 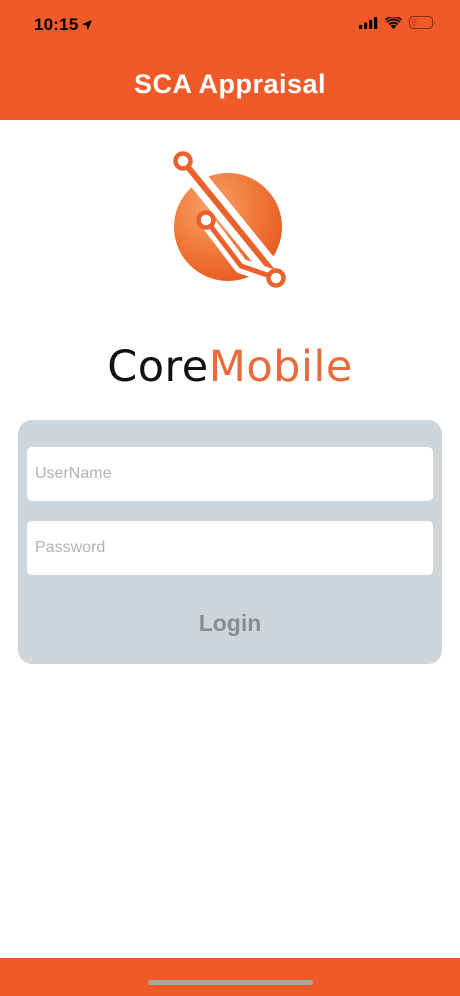 What do you see at coordinates (422, 22) in the screenshot?
I see `battery-low-icon` at bounding box center [422, 22].